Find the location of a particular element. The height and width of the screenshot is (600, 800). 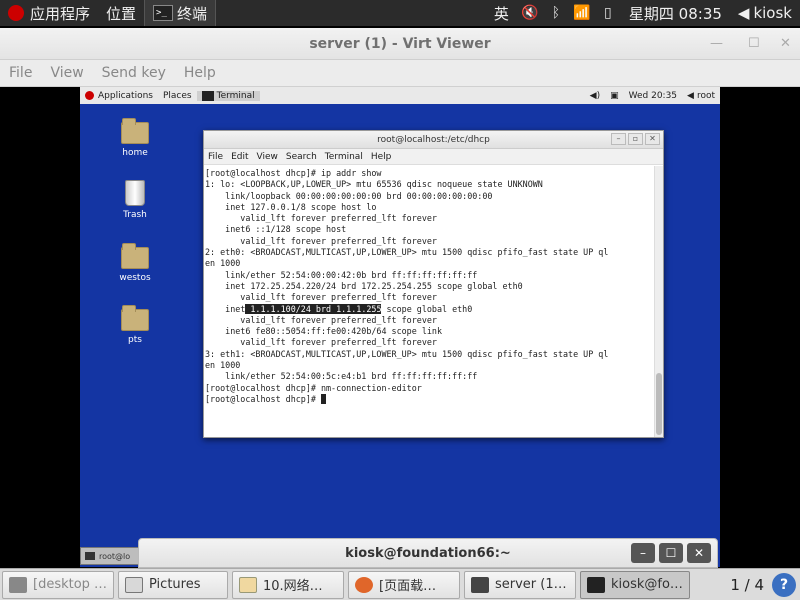

kiosk-window-title: kiosk@foundation66:~ is located at coordinates (428, 553).